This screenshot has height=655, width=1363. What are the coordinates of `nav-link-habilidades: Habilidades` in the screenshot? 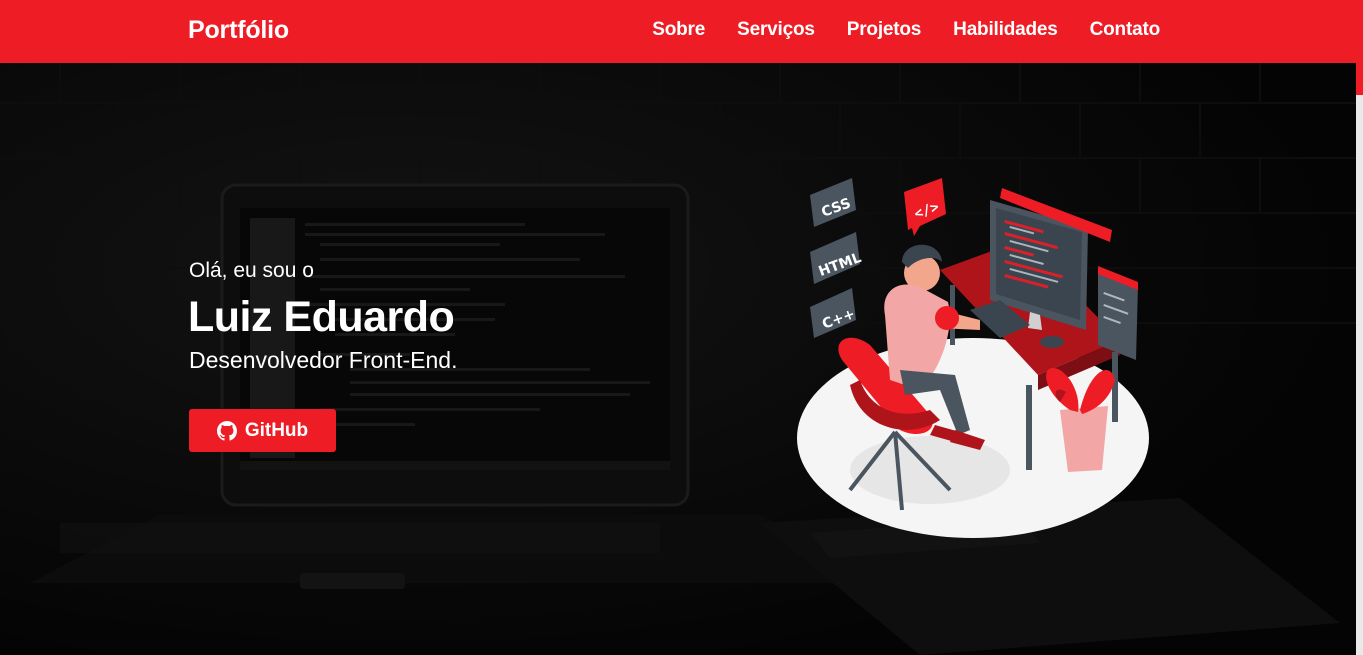 It's located at (1005, 30).